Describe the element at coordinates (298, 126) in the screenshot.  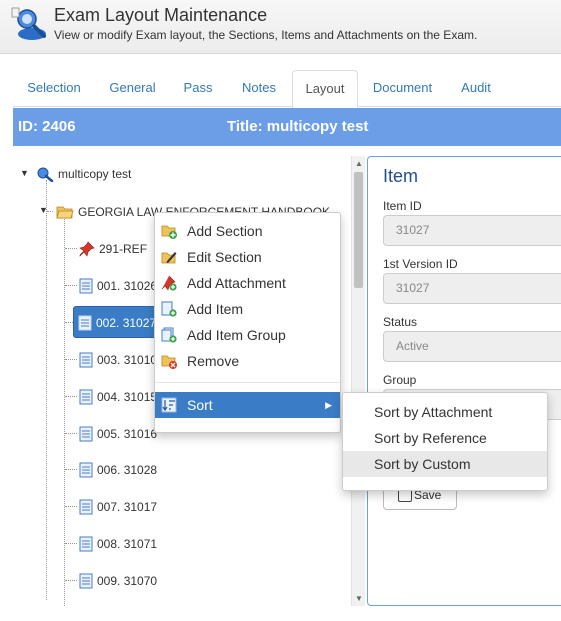
I see `exam-title: Title: multicopy test` at that location.